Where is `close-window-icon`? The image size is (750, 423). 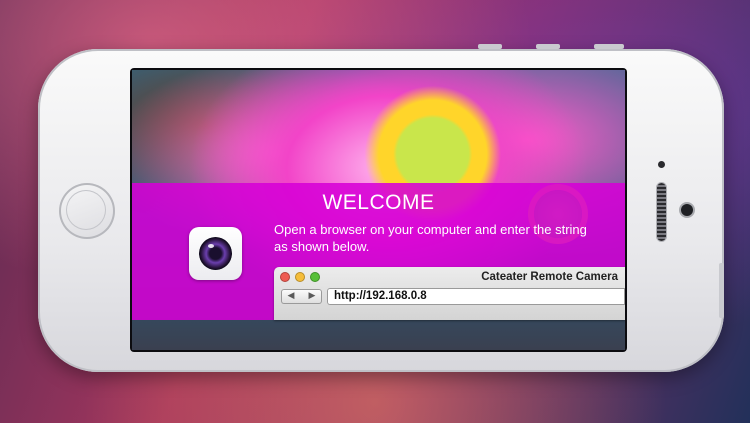
close-window-icon is located at coordinates (285, 277).